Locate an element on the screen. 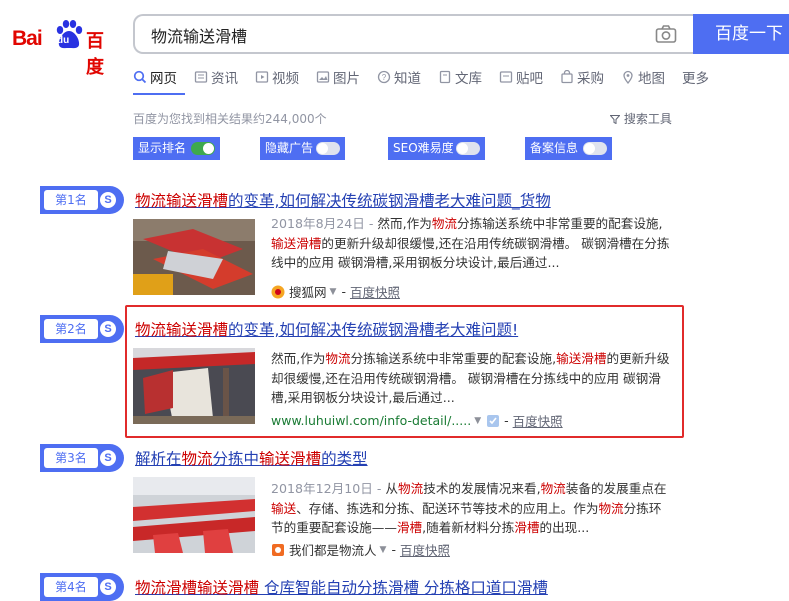 This screenshot has height=601, width=789. rank-badge: 第3名 S is located at coordinates (82, 458).